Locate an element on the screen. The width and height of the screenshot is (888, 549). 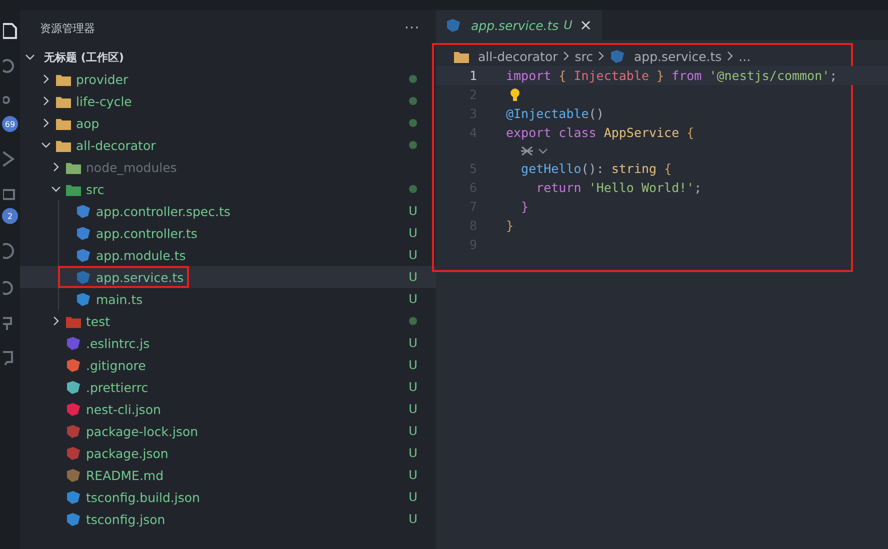
tree-item: life-cycle is located at coordinates (228, 101).